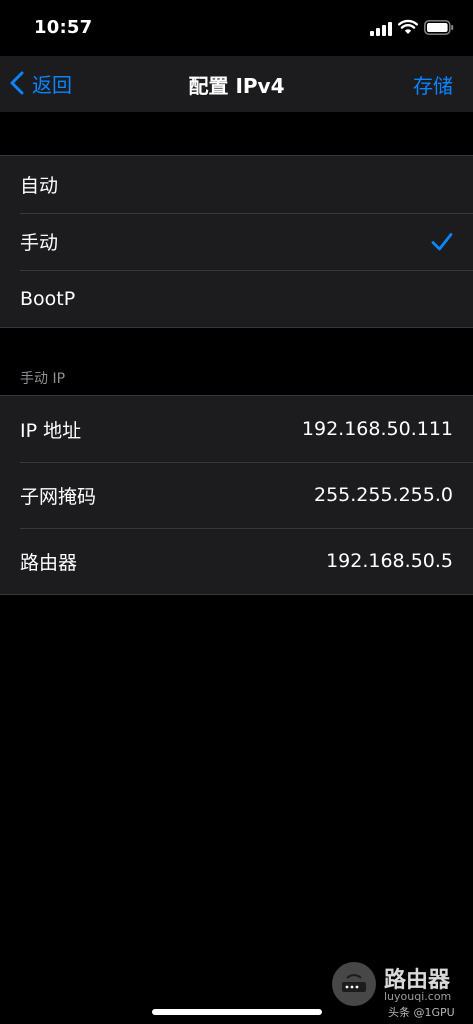 The width and height of the screenshot is (473, 1024). I want to click on nav-bar: 返回 配置 IPv4 存储, so click(236, 84).